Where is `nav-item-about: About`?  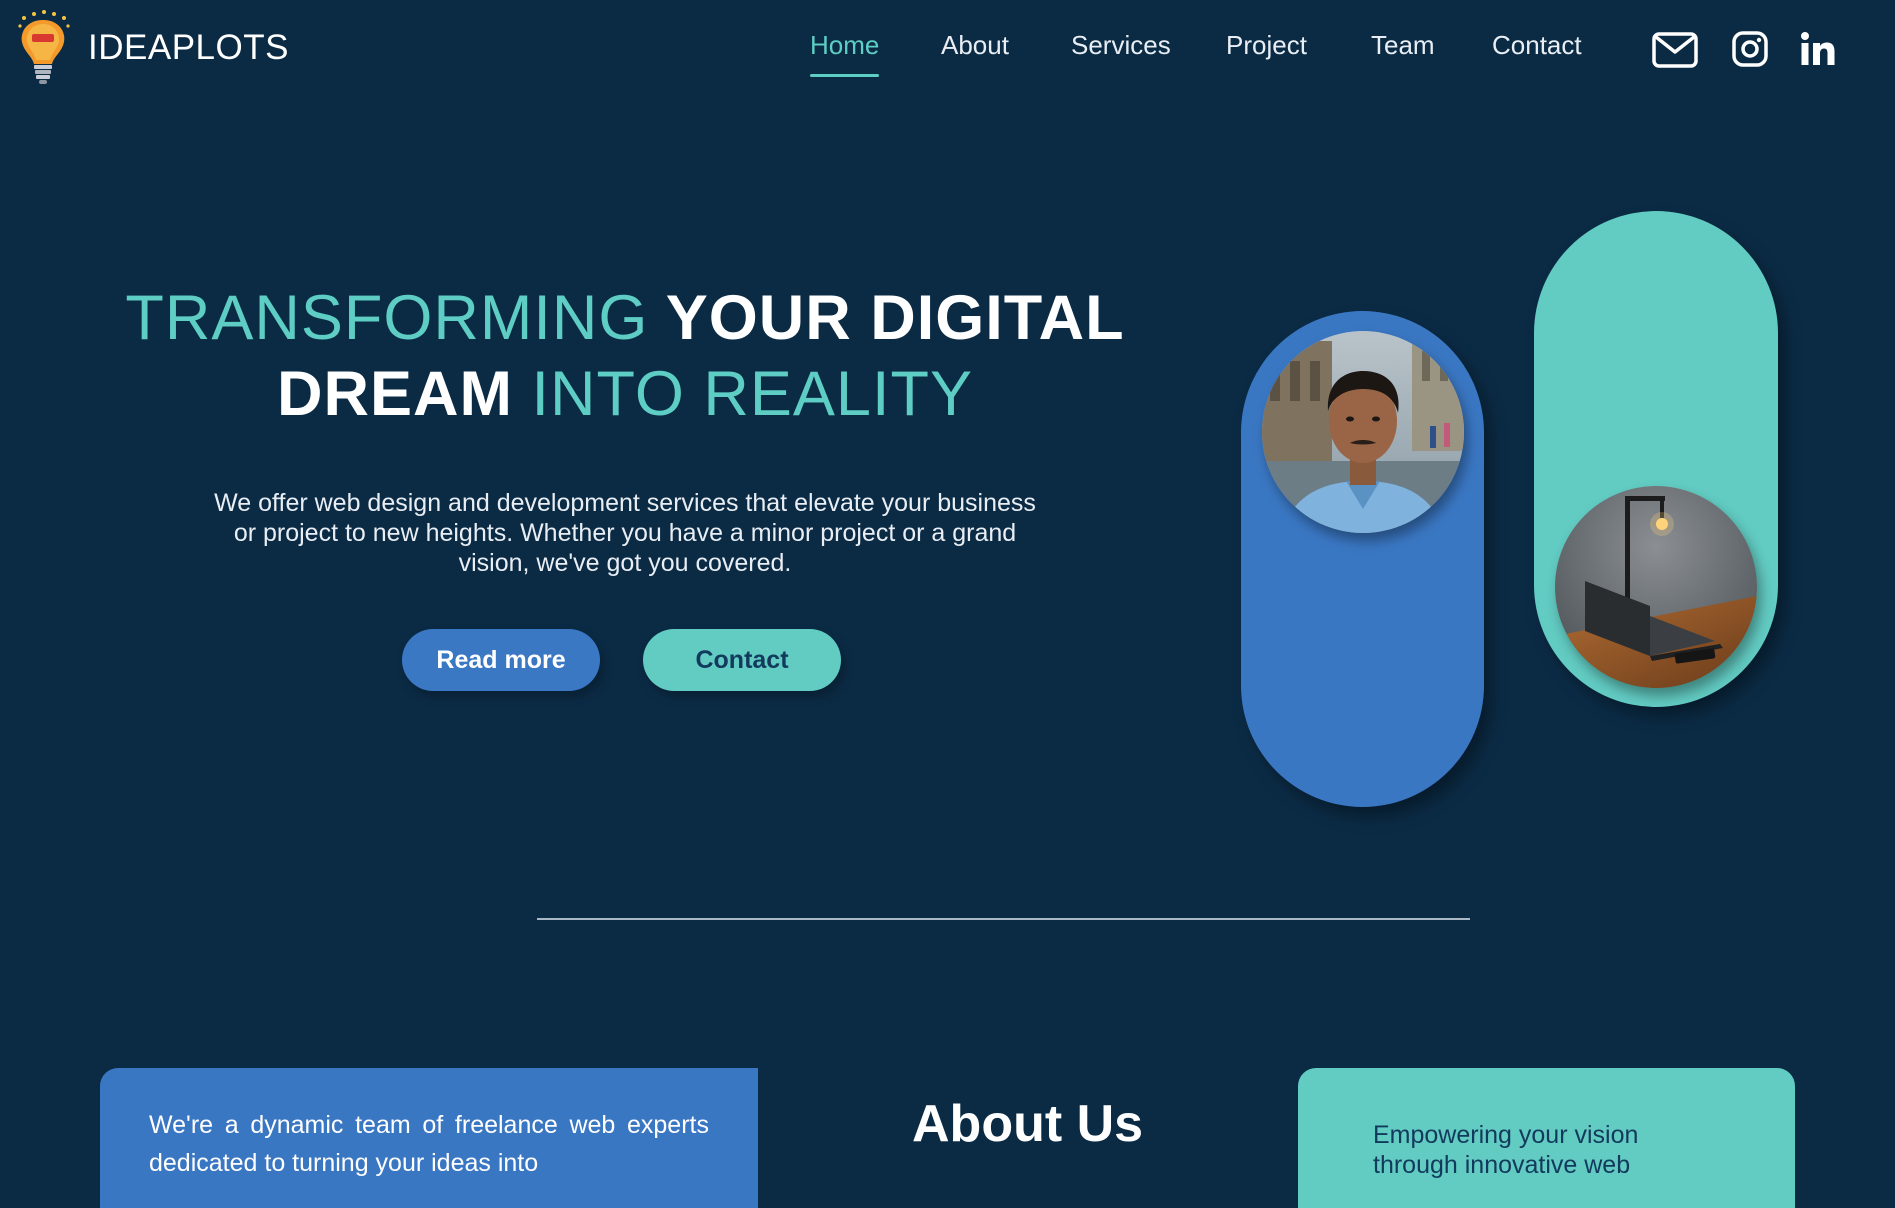 nav-item-about: About is located at coordinates (975, 45).